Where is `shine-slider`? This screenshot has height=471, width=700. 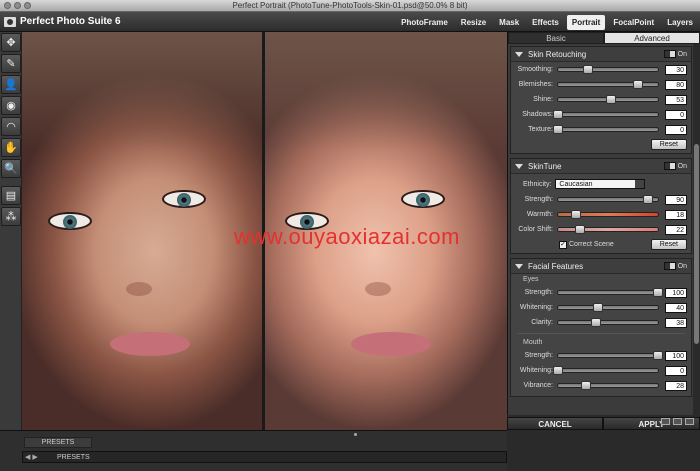
shine-slider is located at coordinates (608, 99).